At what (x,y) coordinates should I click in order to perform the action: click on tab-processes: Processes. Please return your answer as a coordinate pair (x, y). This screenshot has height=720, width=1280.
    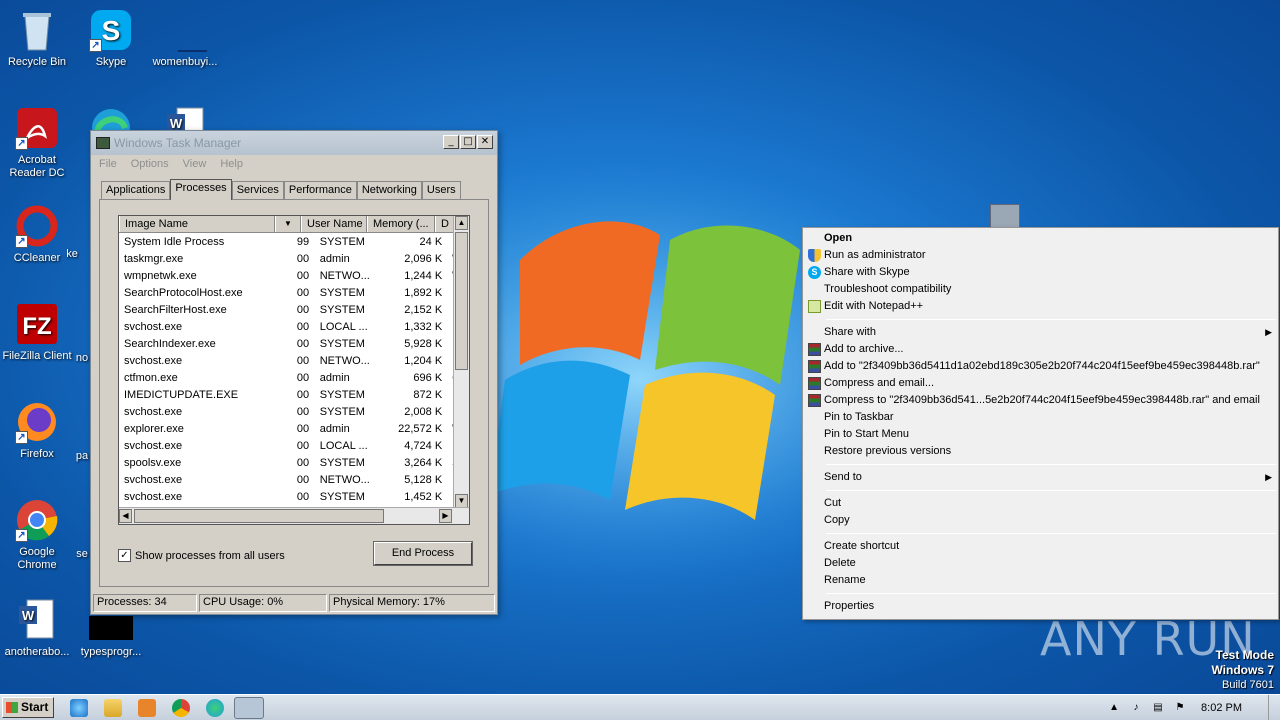
    Looking at the image, I should click on (201, 189).